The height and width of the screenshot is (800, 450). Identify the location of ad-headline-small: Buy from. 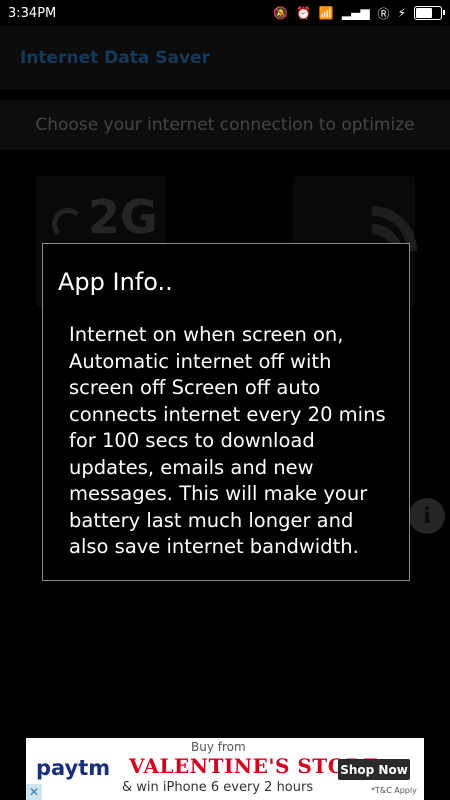
(218, 747).